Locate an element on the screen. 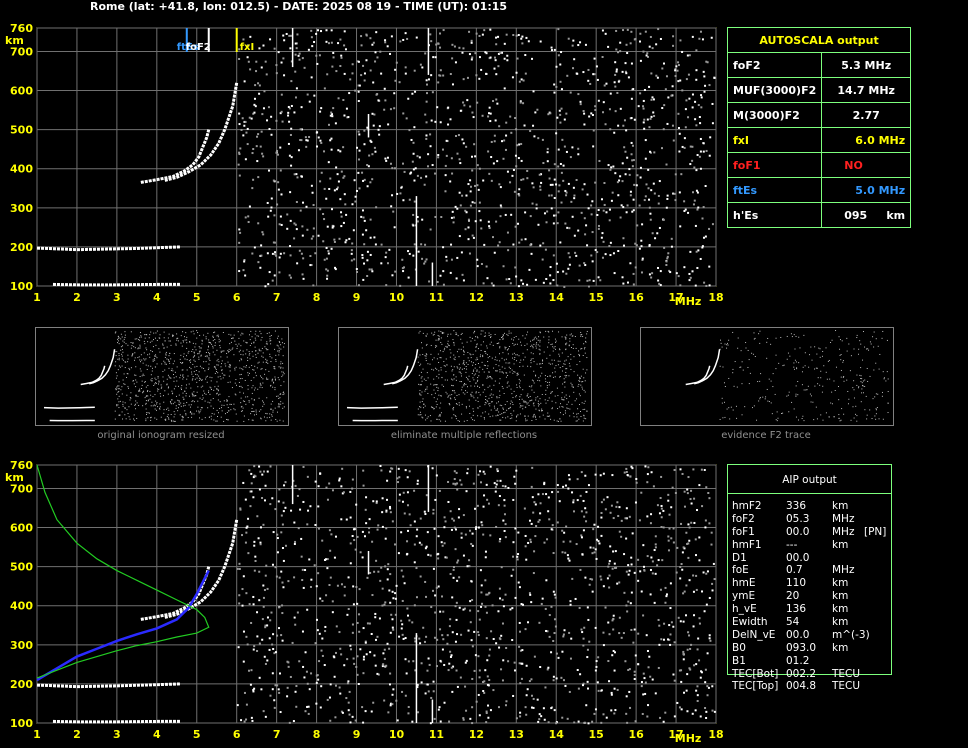  x-tick-label: 16 is located at coordinates (636, 297).